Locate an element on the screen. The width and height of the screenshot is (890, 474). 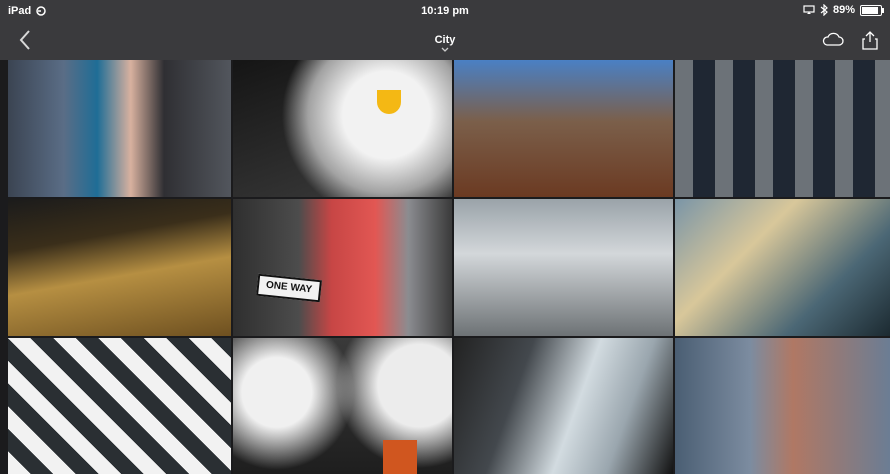
share-button is located at coordinates (870, 42).